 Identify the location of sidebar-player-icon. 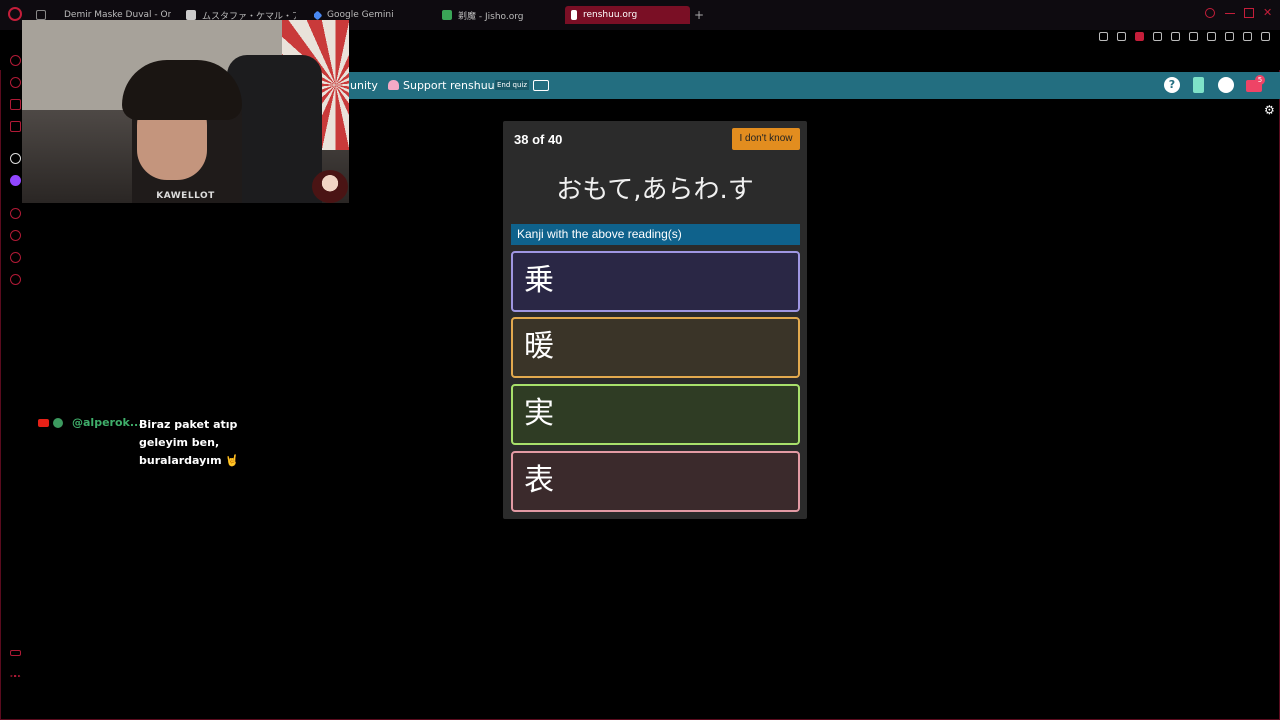
(15, 213).